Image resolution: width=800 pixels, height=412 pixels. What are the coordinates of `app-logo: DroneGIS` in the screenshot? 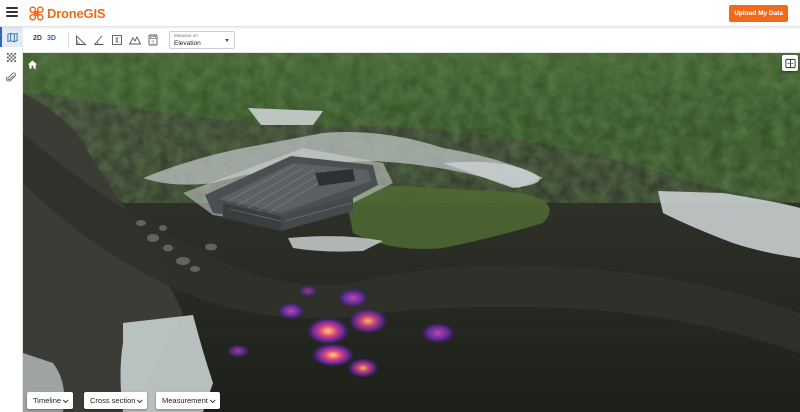 It's located at (67, 13).